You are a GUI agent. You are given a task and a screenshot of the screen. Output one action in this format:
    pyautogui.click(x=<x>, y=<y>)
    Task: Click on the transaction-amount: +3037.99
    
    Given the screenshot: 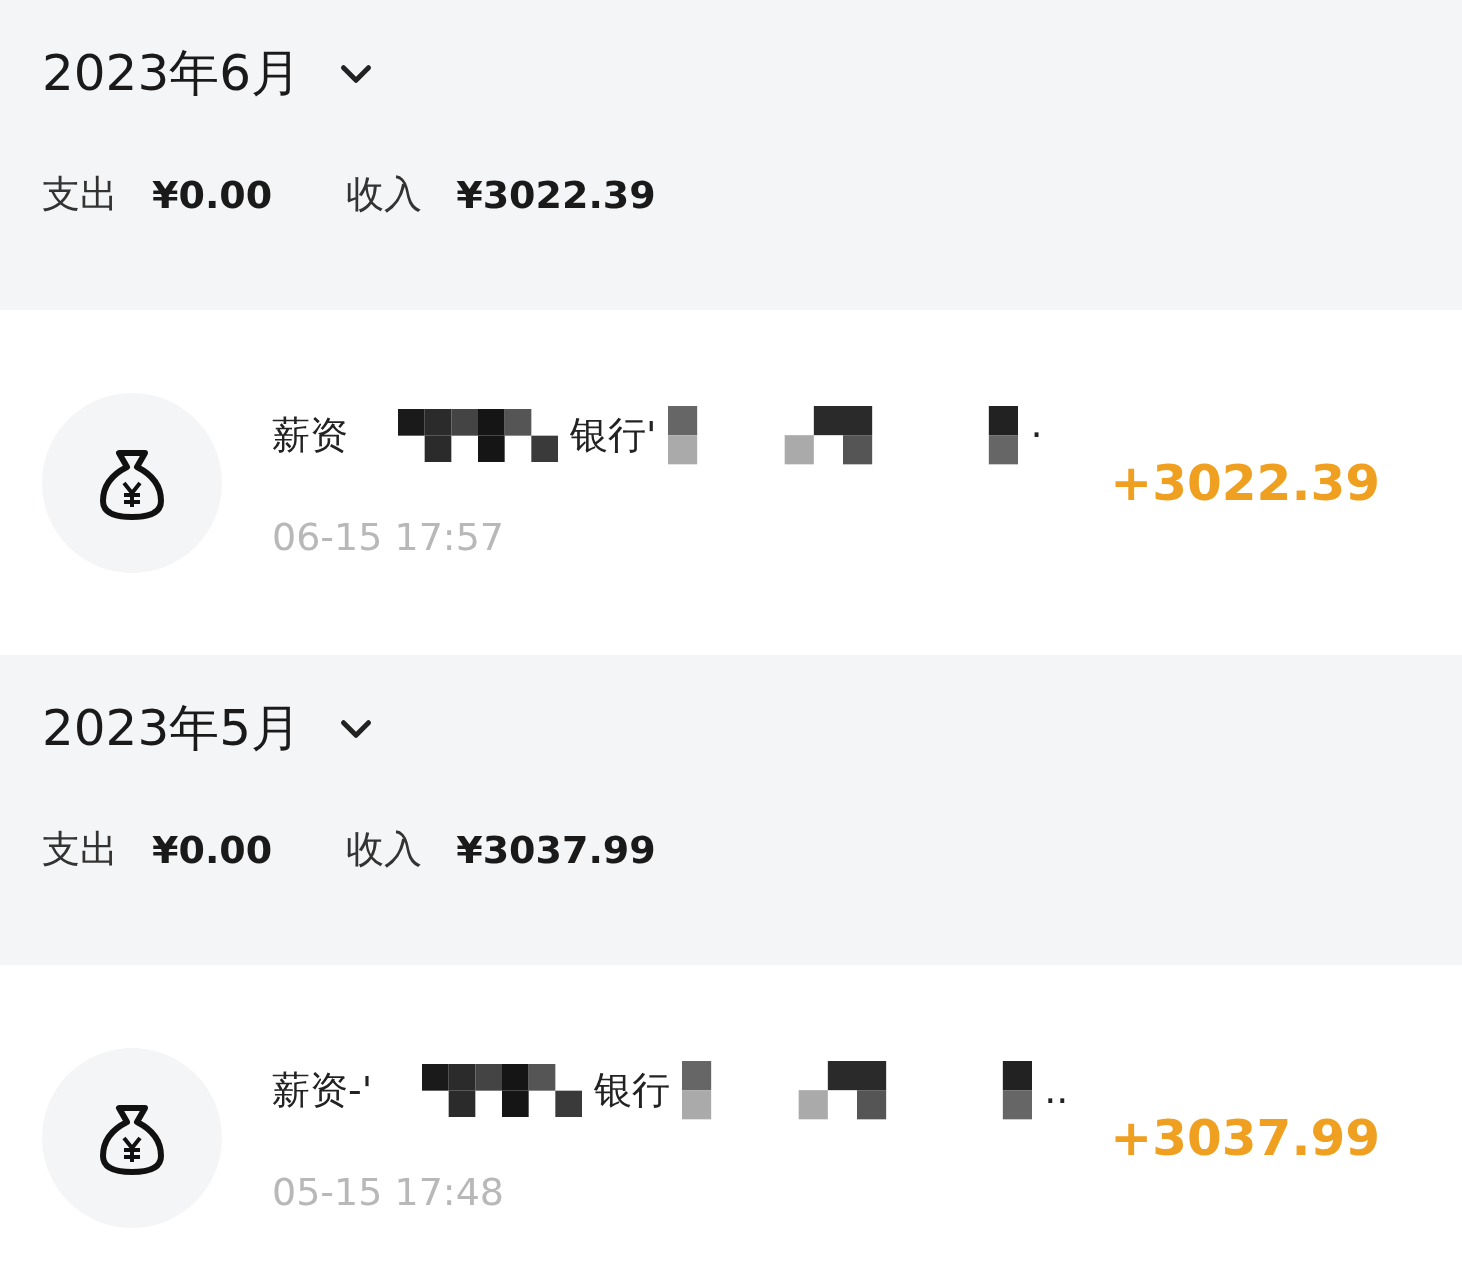 What is the action you would take?
    pyautogui.click(x=1245, y=1137)
    